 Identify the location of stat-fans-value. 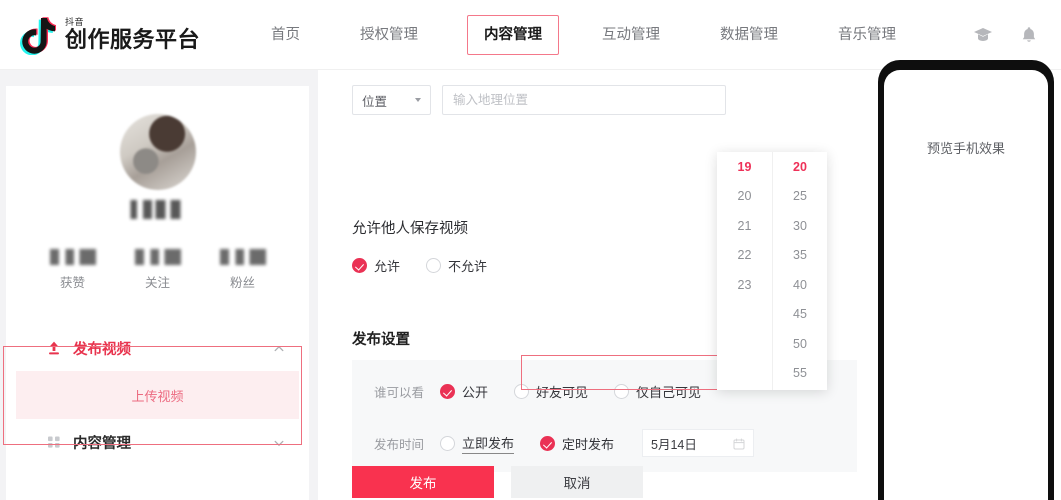
(242, 257).